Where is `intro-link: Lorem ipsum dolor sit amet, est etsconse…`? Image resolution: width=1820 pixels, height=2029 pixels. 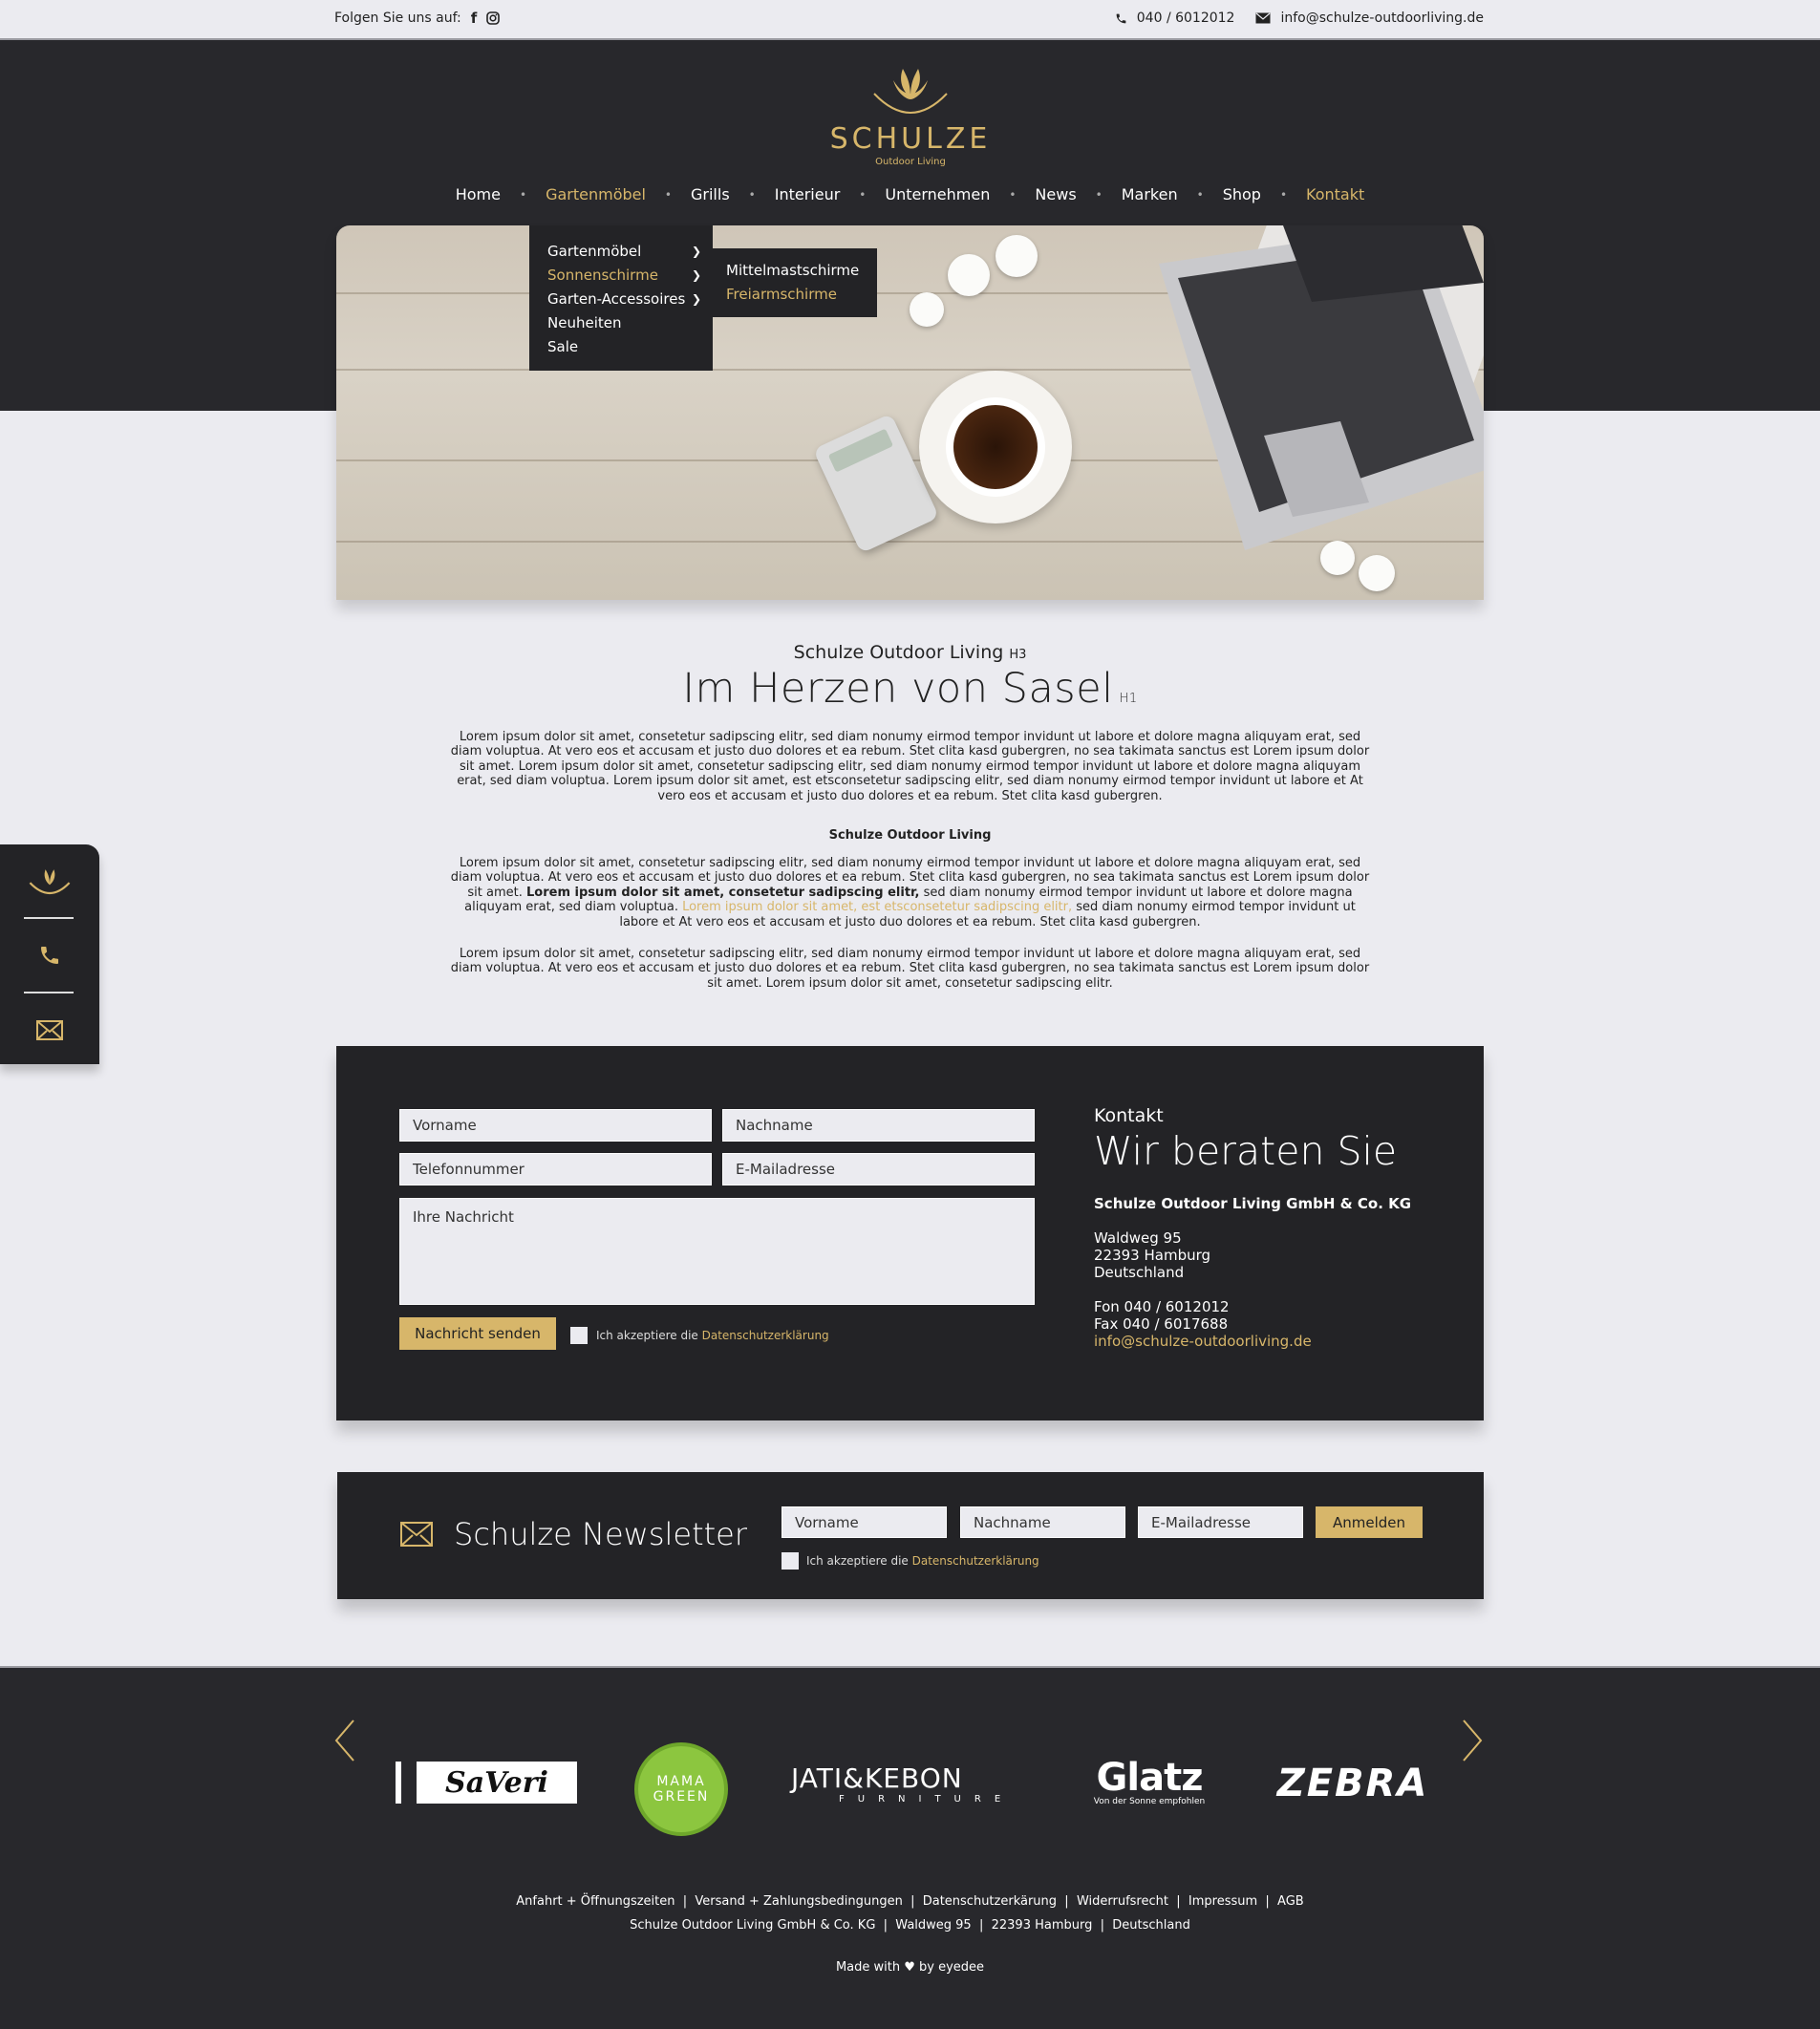 intro-link: Lorem ipsum dolor sit amet, est etsconse… is located at coordinates (877, 907).